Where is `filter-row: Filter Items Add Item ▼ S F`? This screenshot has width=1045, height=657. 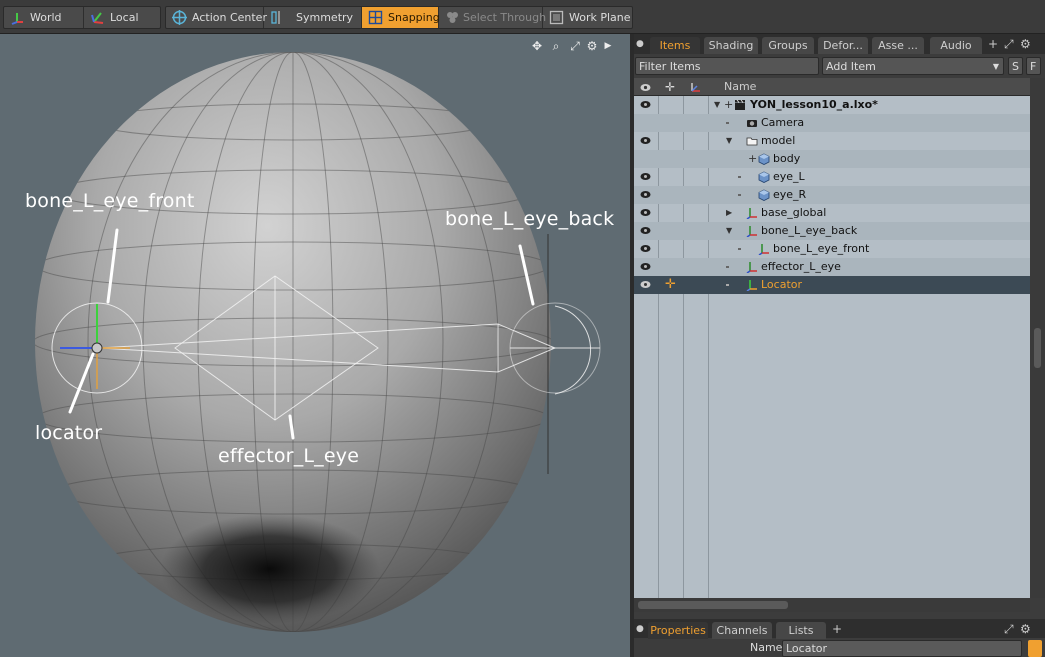
filter-row: Filter Items Add Item ▼ S F is located at coordinates (839, 67).